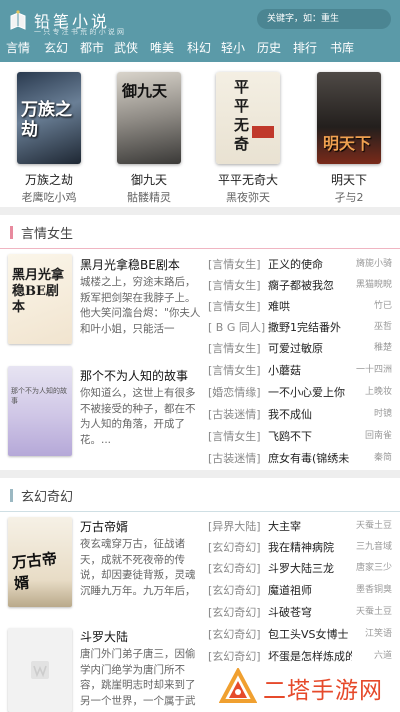 The height and width of the screenshot is (712, 400). Describe the element at coordinates (279, 306) in the screenshot. I see `list-item-title: 难哄` at that location.